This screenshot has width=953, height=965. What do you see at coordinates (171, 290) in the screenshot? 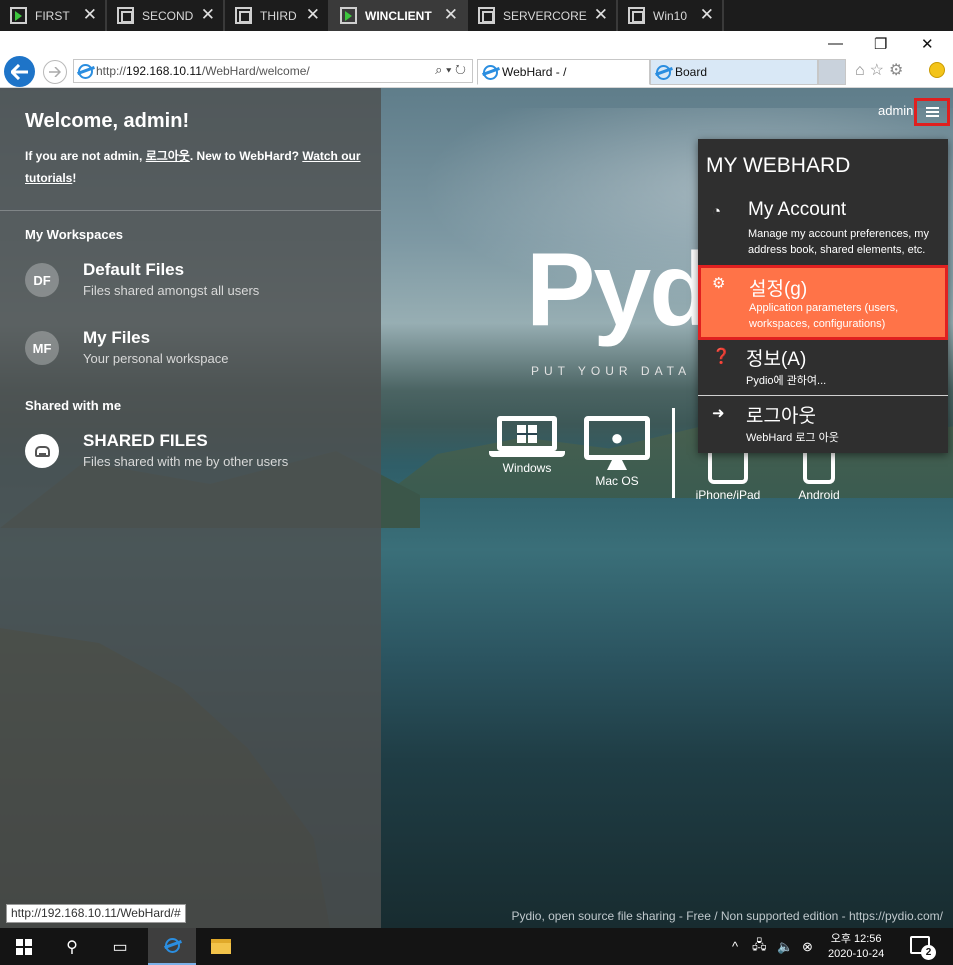
I see `workspace-desc: Files shared amongst all users` at bounding box center [171, 290].